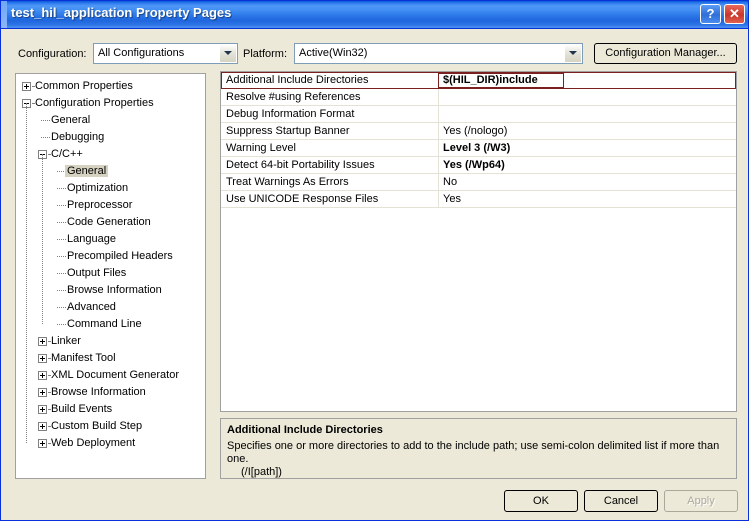 This screenshot has width=749, height=521. I want to click on tree-item-web-deployment: Web Deployment, so click(110, 443).